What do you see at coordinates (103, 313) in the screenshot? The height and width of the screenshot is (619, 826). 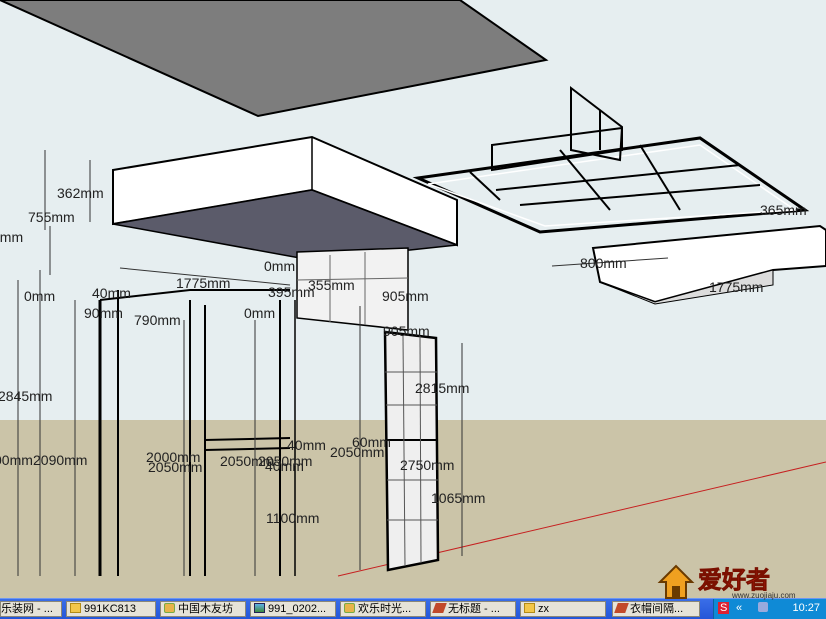 I see `dimension-label: 90mm` at bounding box center [103, 313].